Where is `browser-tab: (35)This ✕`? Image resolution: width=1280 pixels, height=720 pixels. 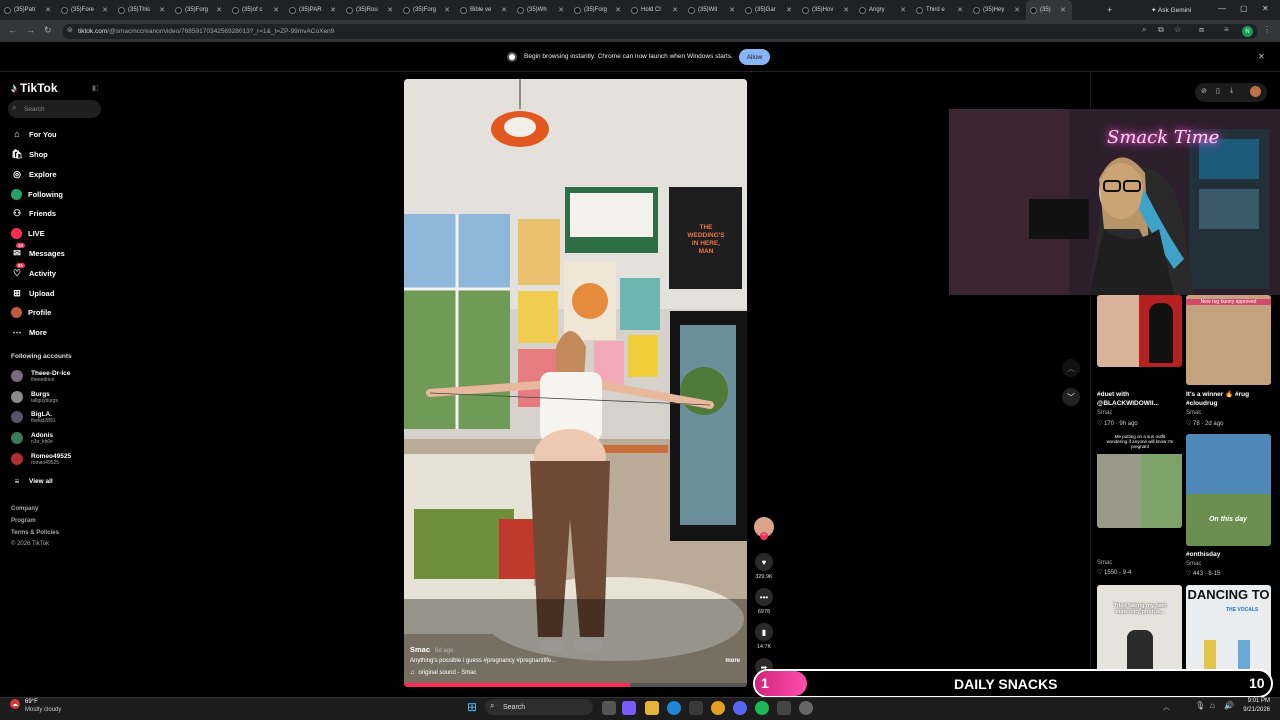
browser-tab: (35)This ✕ is located at coordinates (142, 10).